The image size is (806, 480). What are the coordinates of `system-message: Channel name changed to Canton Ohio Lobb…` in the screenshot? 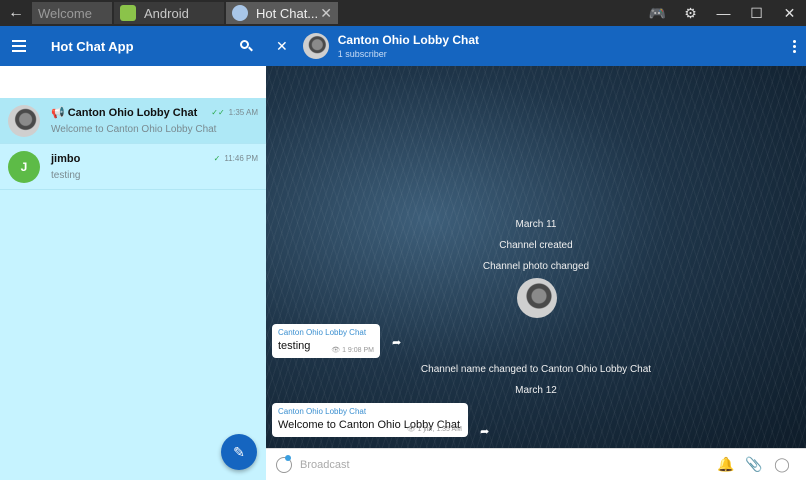 It's located at (536, 369).